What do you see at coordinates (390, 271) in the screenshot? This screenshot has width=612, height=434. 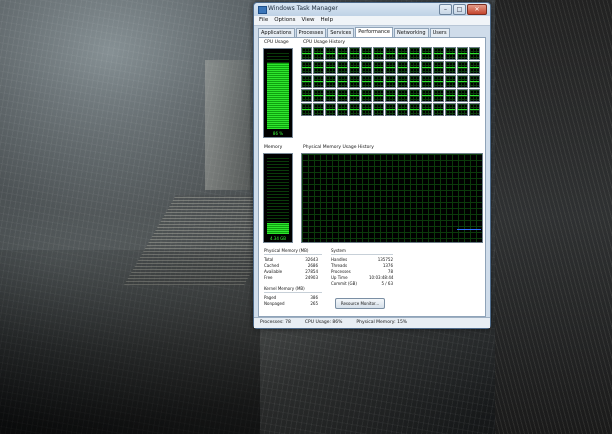 I see `stat-value: 78` at bounding box center [390, 271].